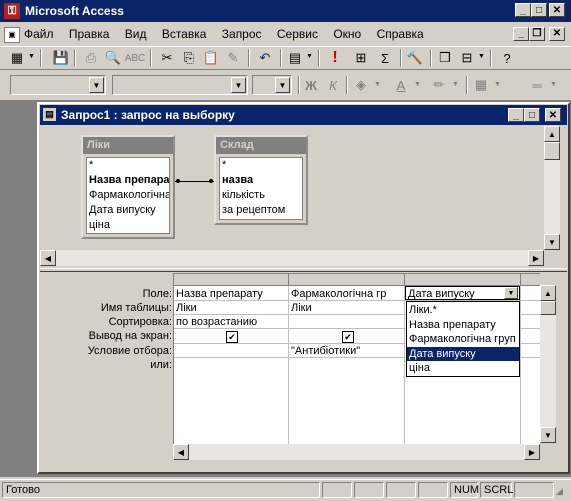  I want to click on print-icon: ⎙, so click(91, 58).